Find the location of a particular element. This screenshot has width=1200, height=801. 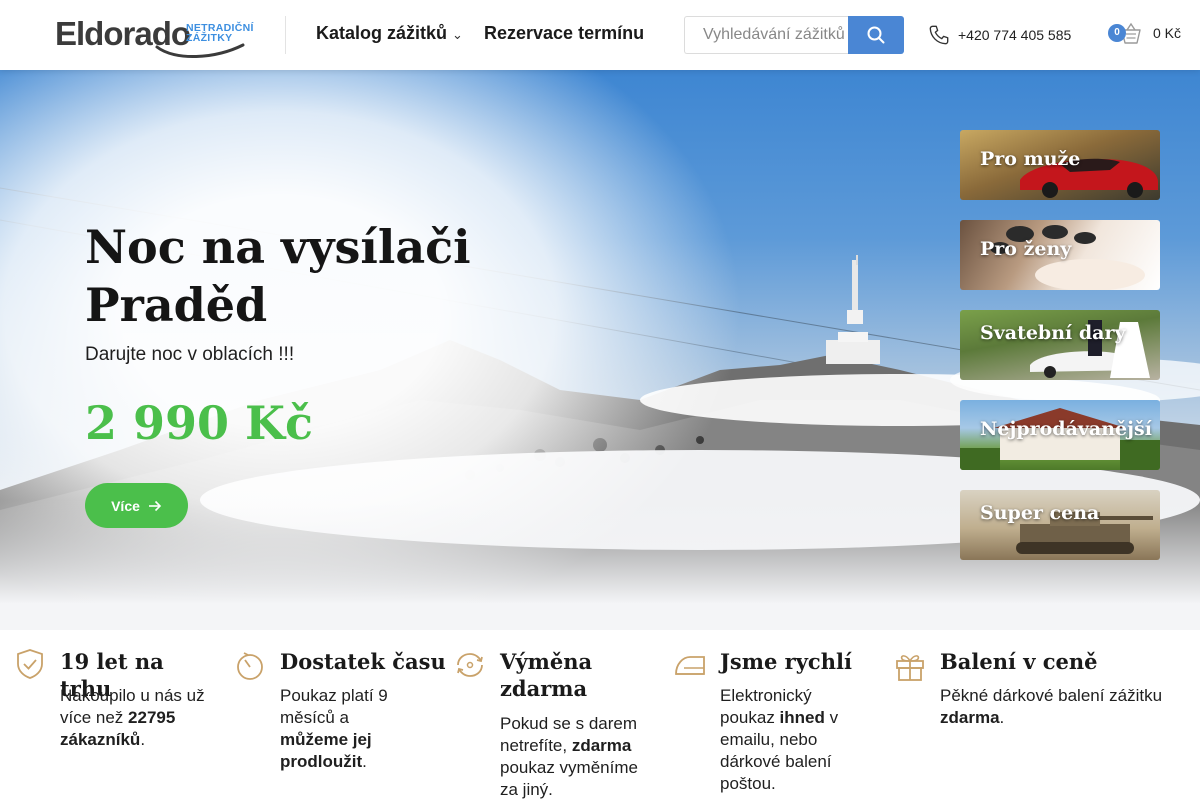

logo-tag-line-2: ZÁŽITKY is located at coordinates (209, 38).